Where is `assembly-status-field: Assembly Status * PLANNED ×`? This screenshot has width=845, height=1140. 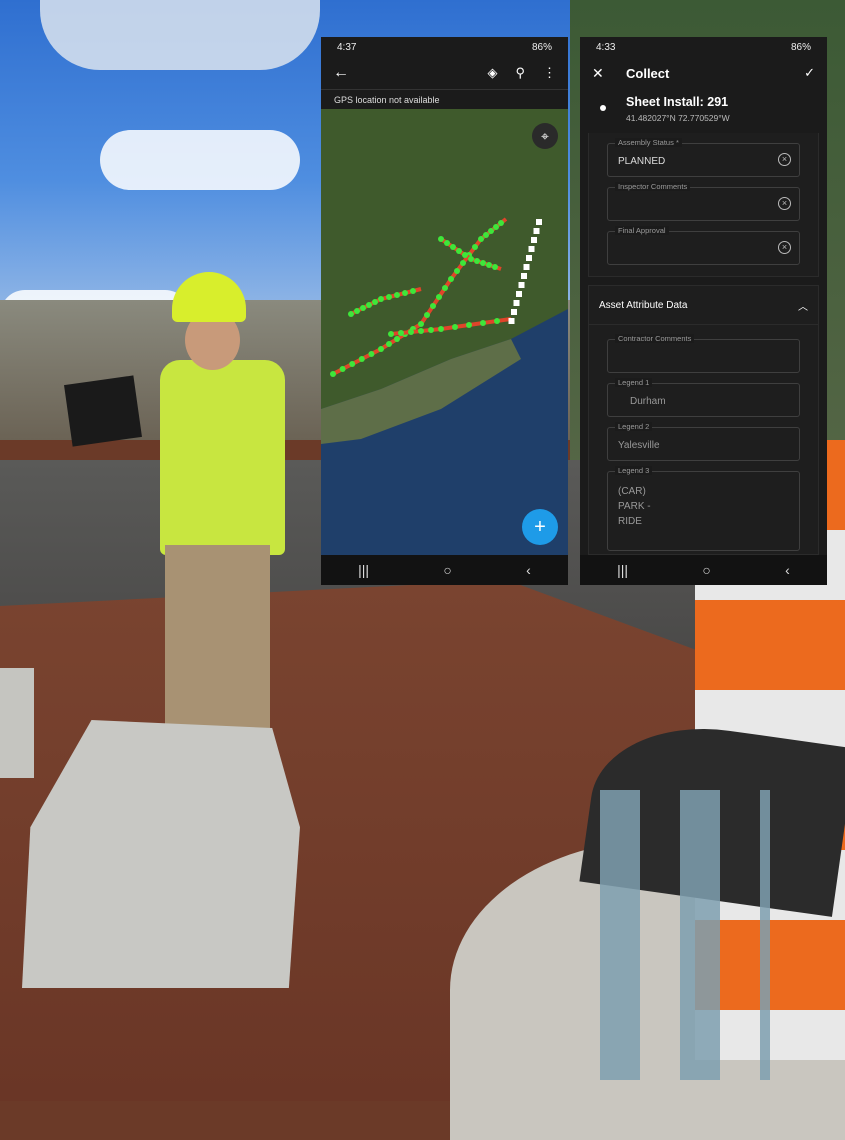 assembly-status-field: Assembly Status * PLANNED × is located at coordinates (703, 157).